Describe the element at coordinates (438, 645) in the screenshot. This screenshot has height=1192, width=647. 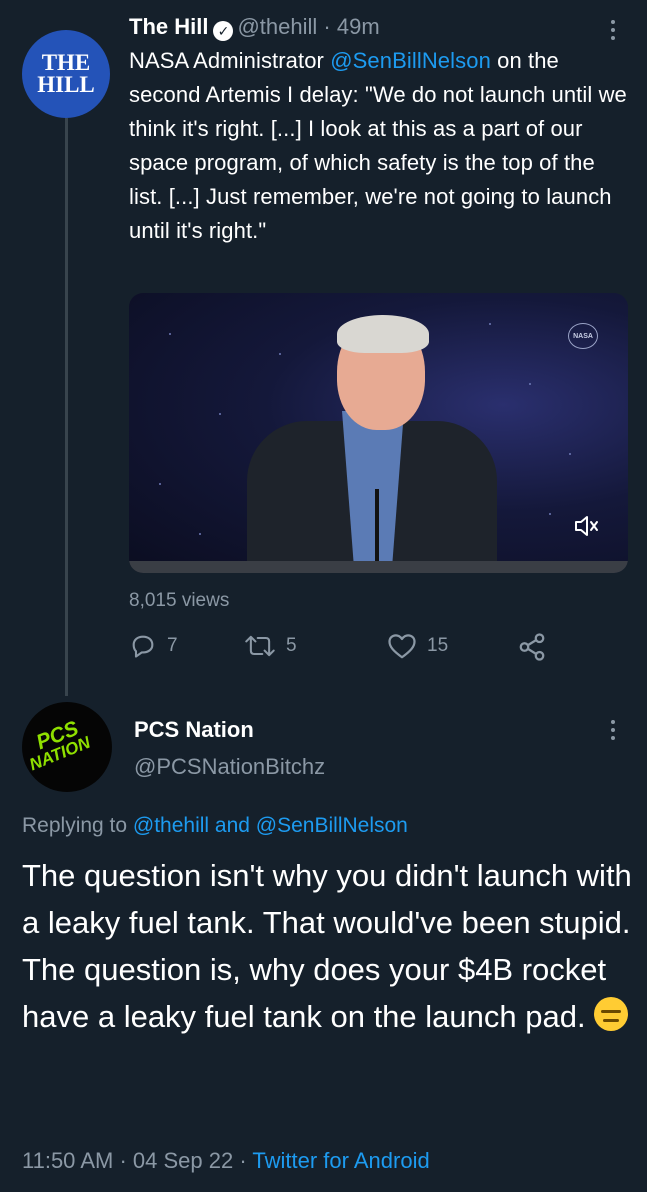
I see `like-count: 15` at that location.